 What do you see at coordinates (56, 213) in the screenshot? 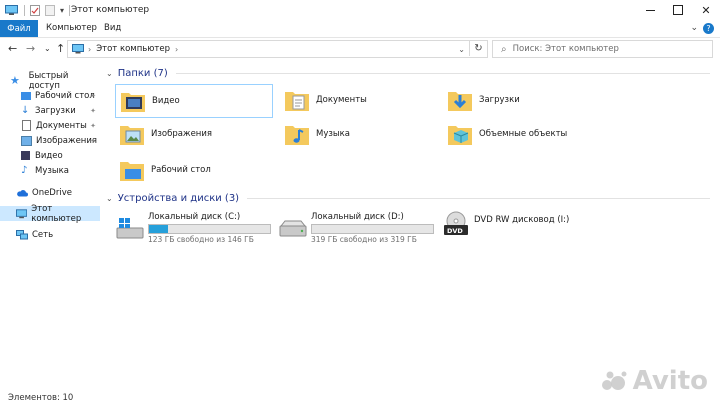
I see `sidebar-item-label: Этот компьютер` at bounding box center [56, 213].